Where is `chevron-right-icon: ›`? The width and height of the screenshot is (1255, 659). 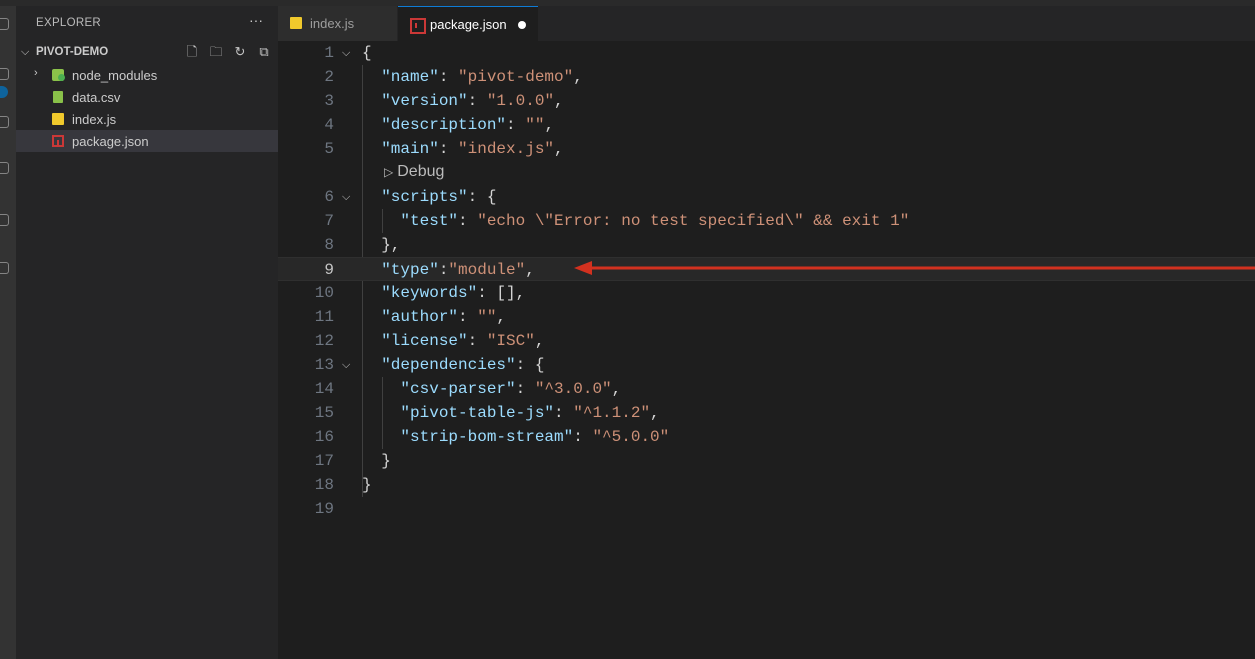
chevron-right-icon: › is located at coordinates (36, 73).